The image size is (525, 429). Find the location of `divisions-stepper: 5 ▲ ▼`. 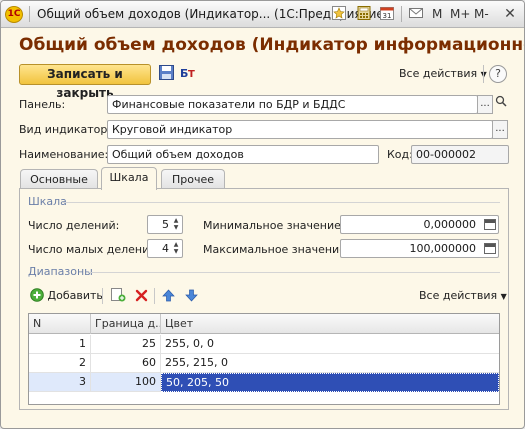

divisions-stepper: 5 ▲ ▼ is located at coordinates (165, 224).